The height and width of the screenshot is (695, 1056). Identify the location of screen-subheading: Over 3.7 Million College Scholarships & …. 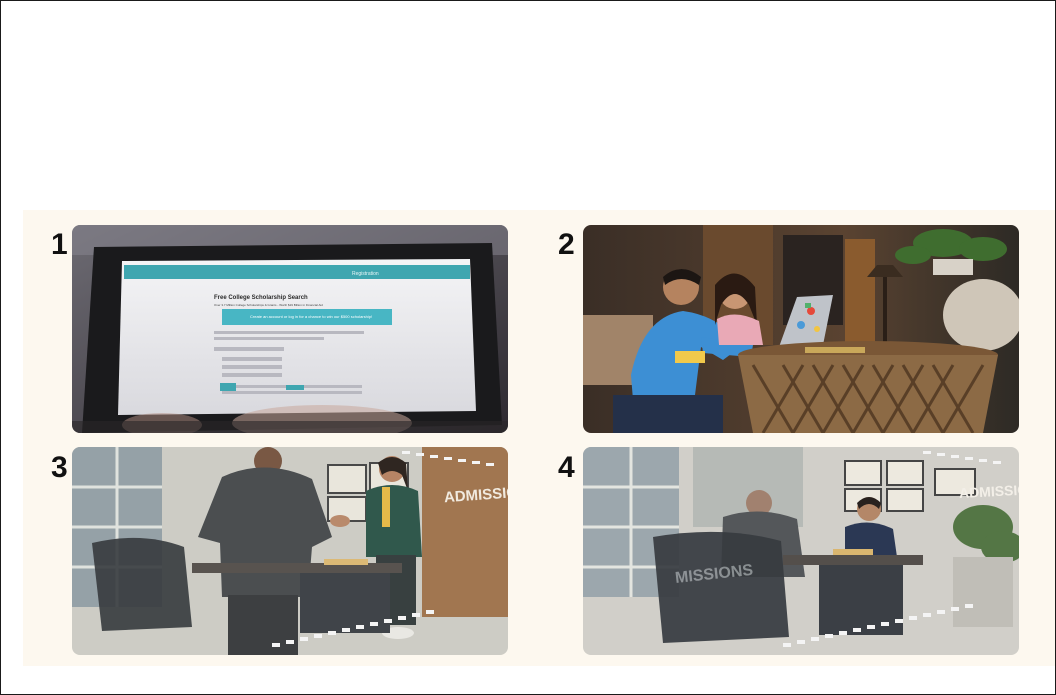
(268, 305).